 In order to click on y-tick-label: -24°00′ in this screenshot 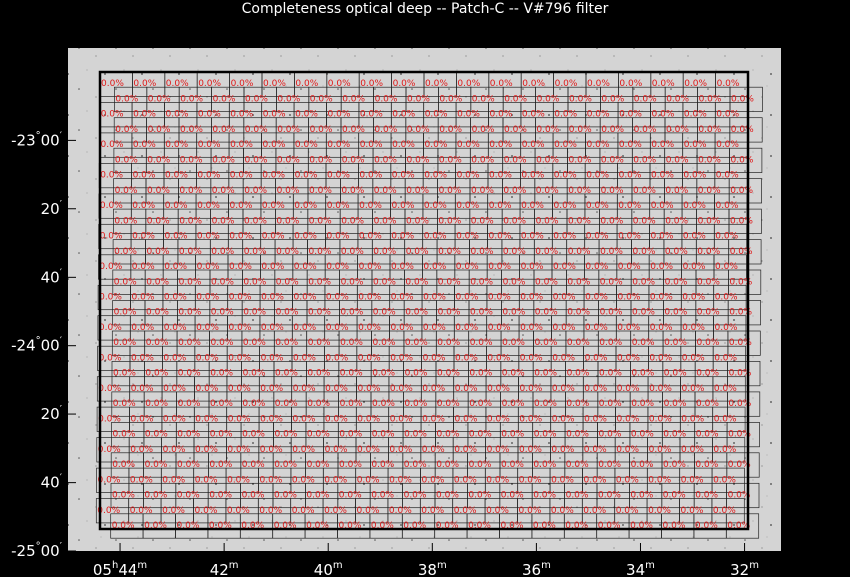, I will do `click(37, 345)`.